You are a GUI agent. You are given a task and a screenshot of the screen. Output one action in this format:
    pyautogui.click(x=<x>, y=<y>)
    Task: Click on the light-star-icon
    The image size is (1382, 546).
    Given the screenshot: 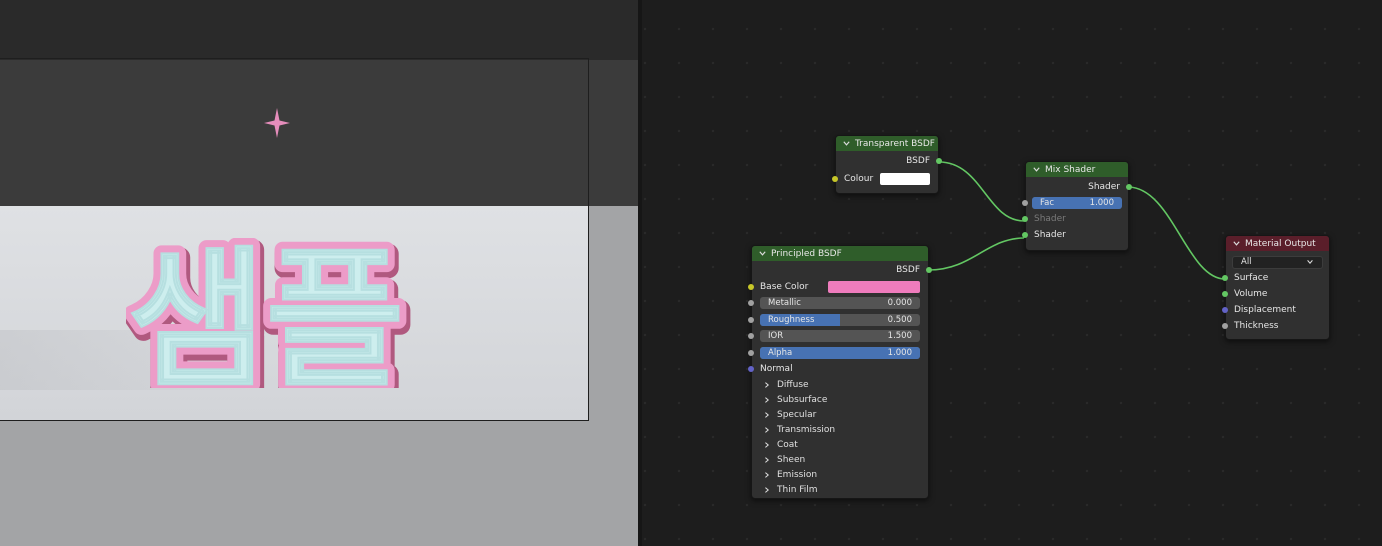 What is the action you would take?
    pyautogui.click(x=277, y=123)
    